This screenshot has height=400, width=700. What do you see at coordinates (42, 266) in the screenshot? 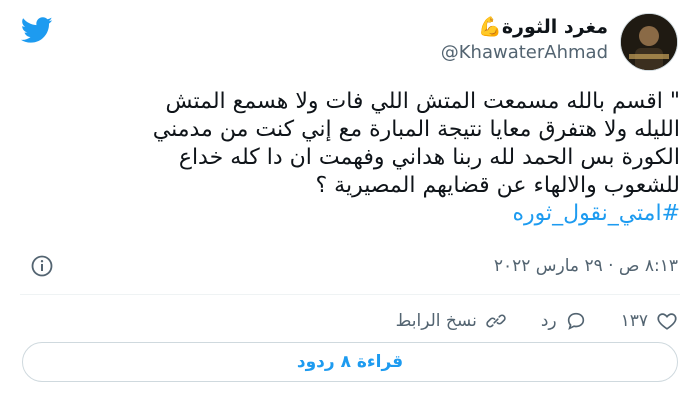
I see `info-icon` at bounding box center [42, 266].